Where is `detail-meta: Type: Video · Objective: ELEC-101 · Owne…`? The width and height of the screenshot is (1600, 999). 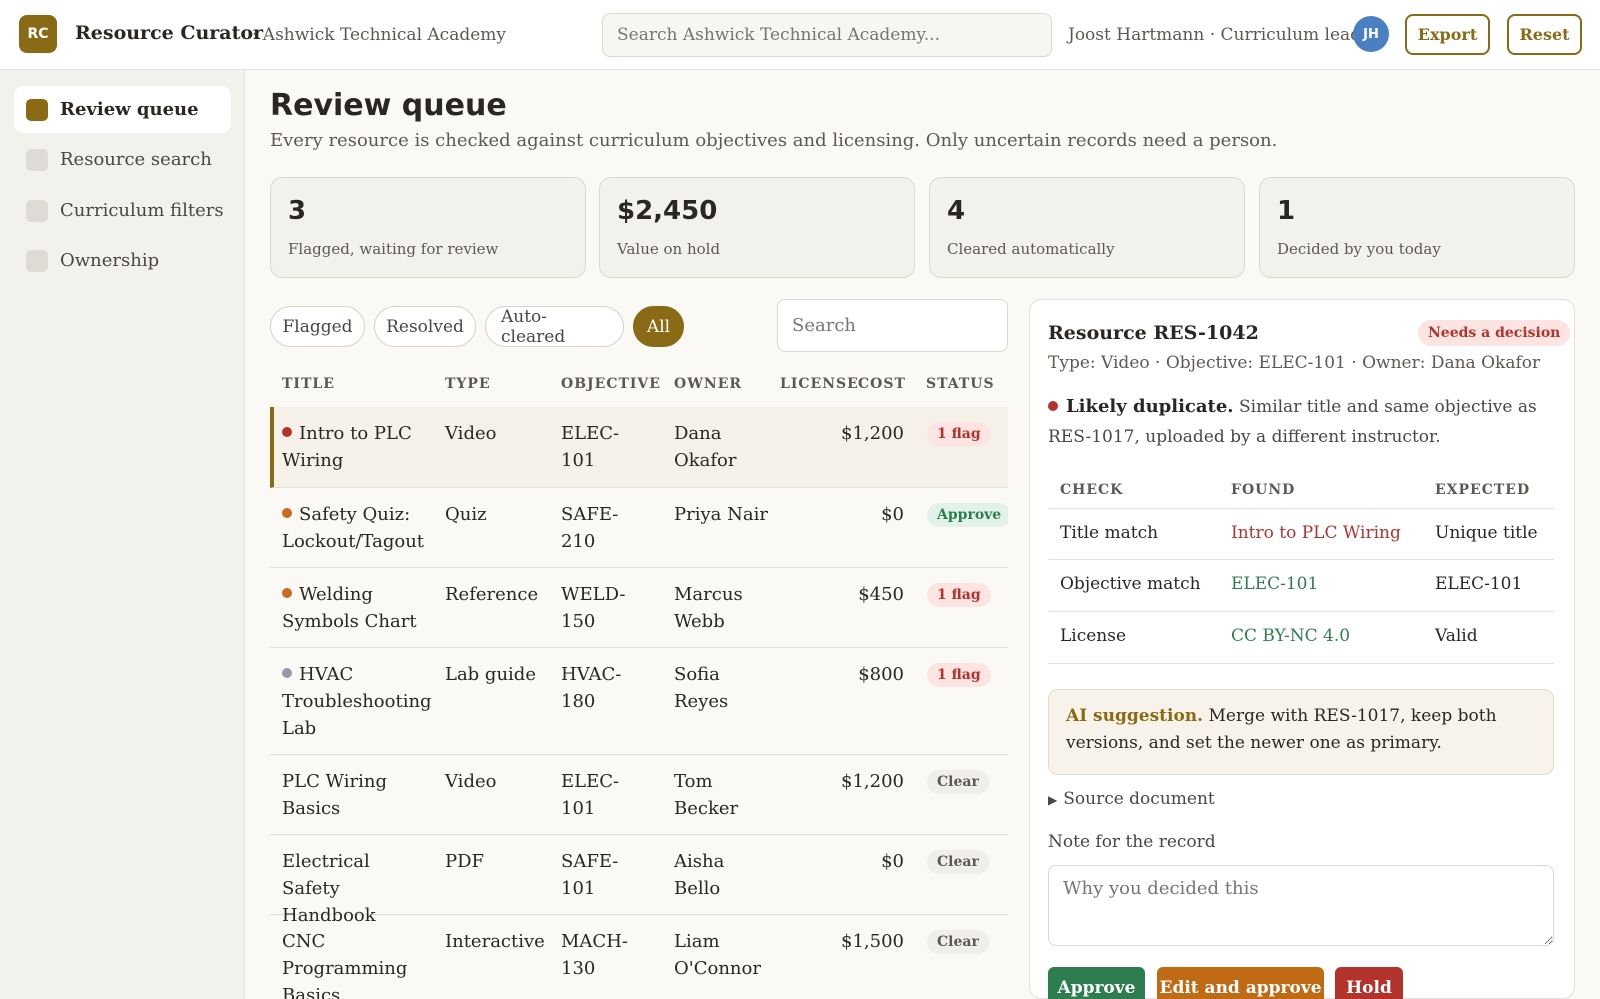
detail-meta: Type: Video · Objective: ELEC-101 · Owne… is located at coordinates (1294, 363).